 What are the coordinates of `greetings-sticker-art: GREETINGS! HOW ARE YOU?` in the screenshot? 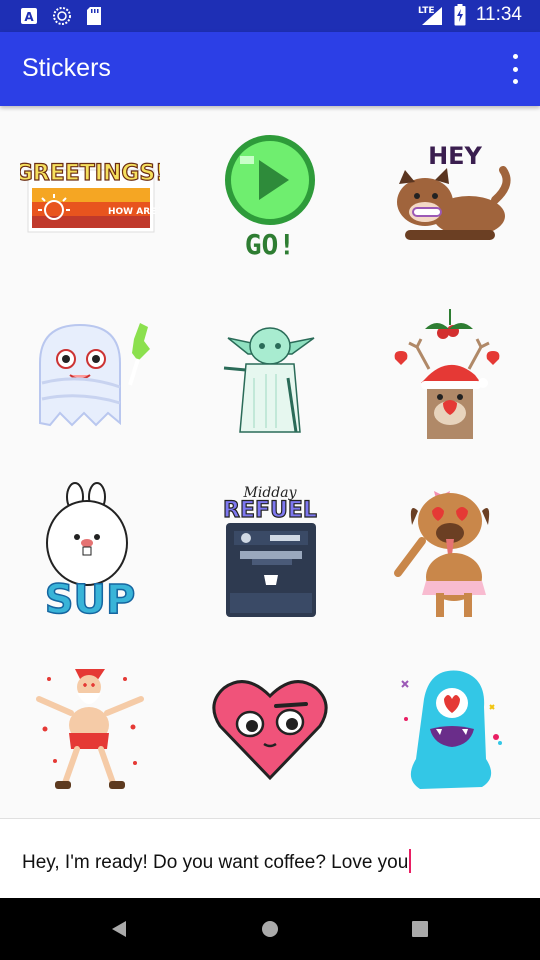 It's located at (90, 196).